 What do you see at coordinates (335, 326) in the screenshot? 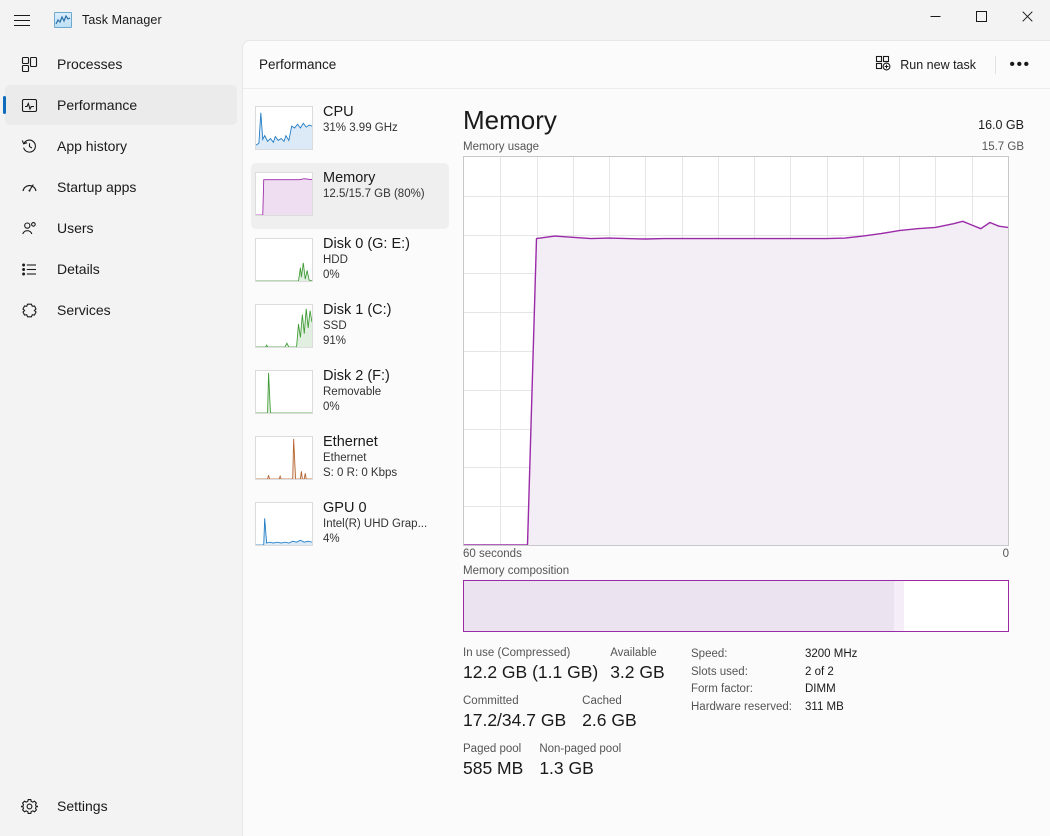
I see `resource-detail: SSD` at bounding box center [335, 326].